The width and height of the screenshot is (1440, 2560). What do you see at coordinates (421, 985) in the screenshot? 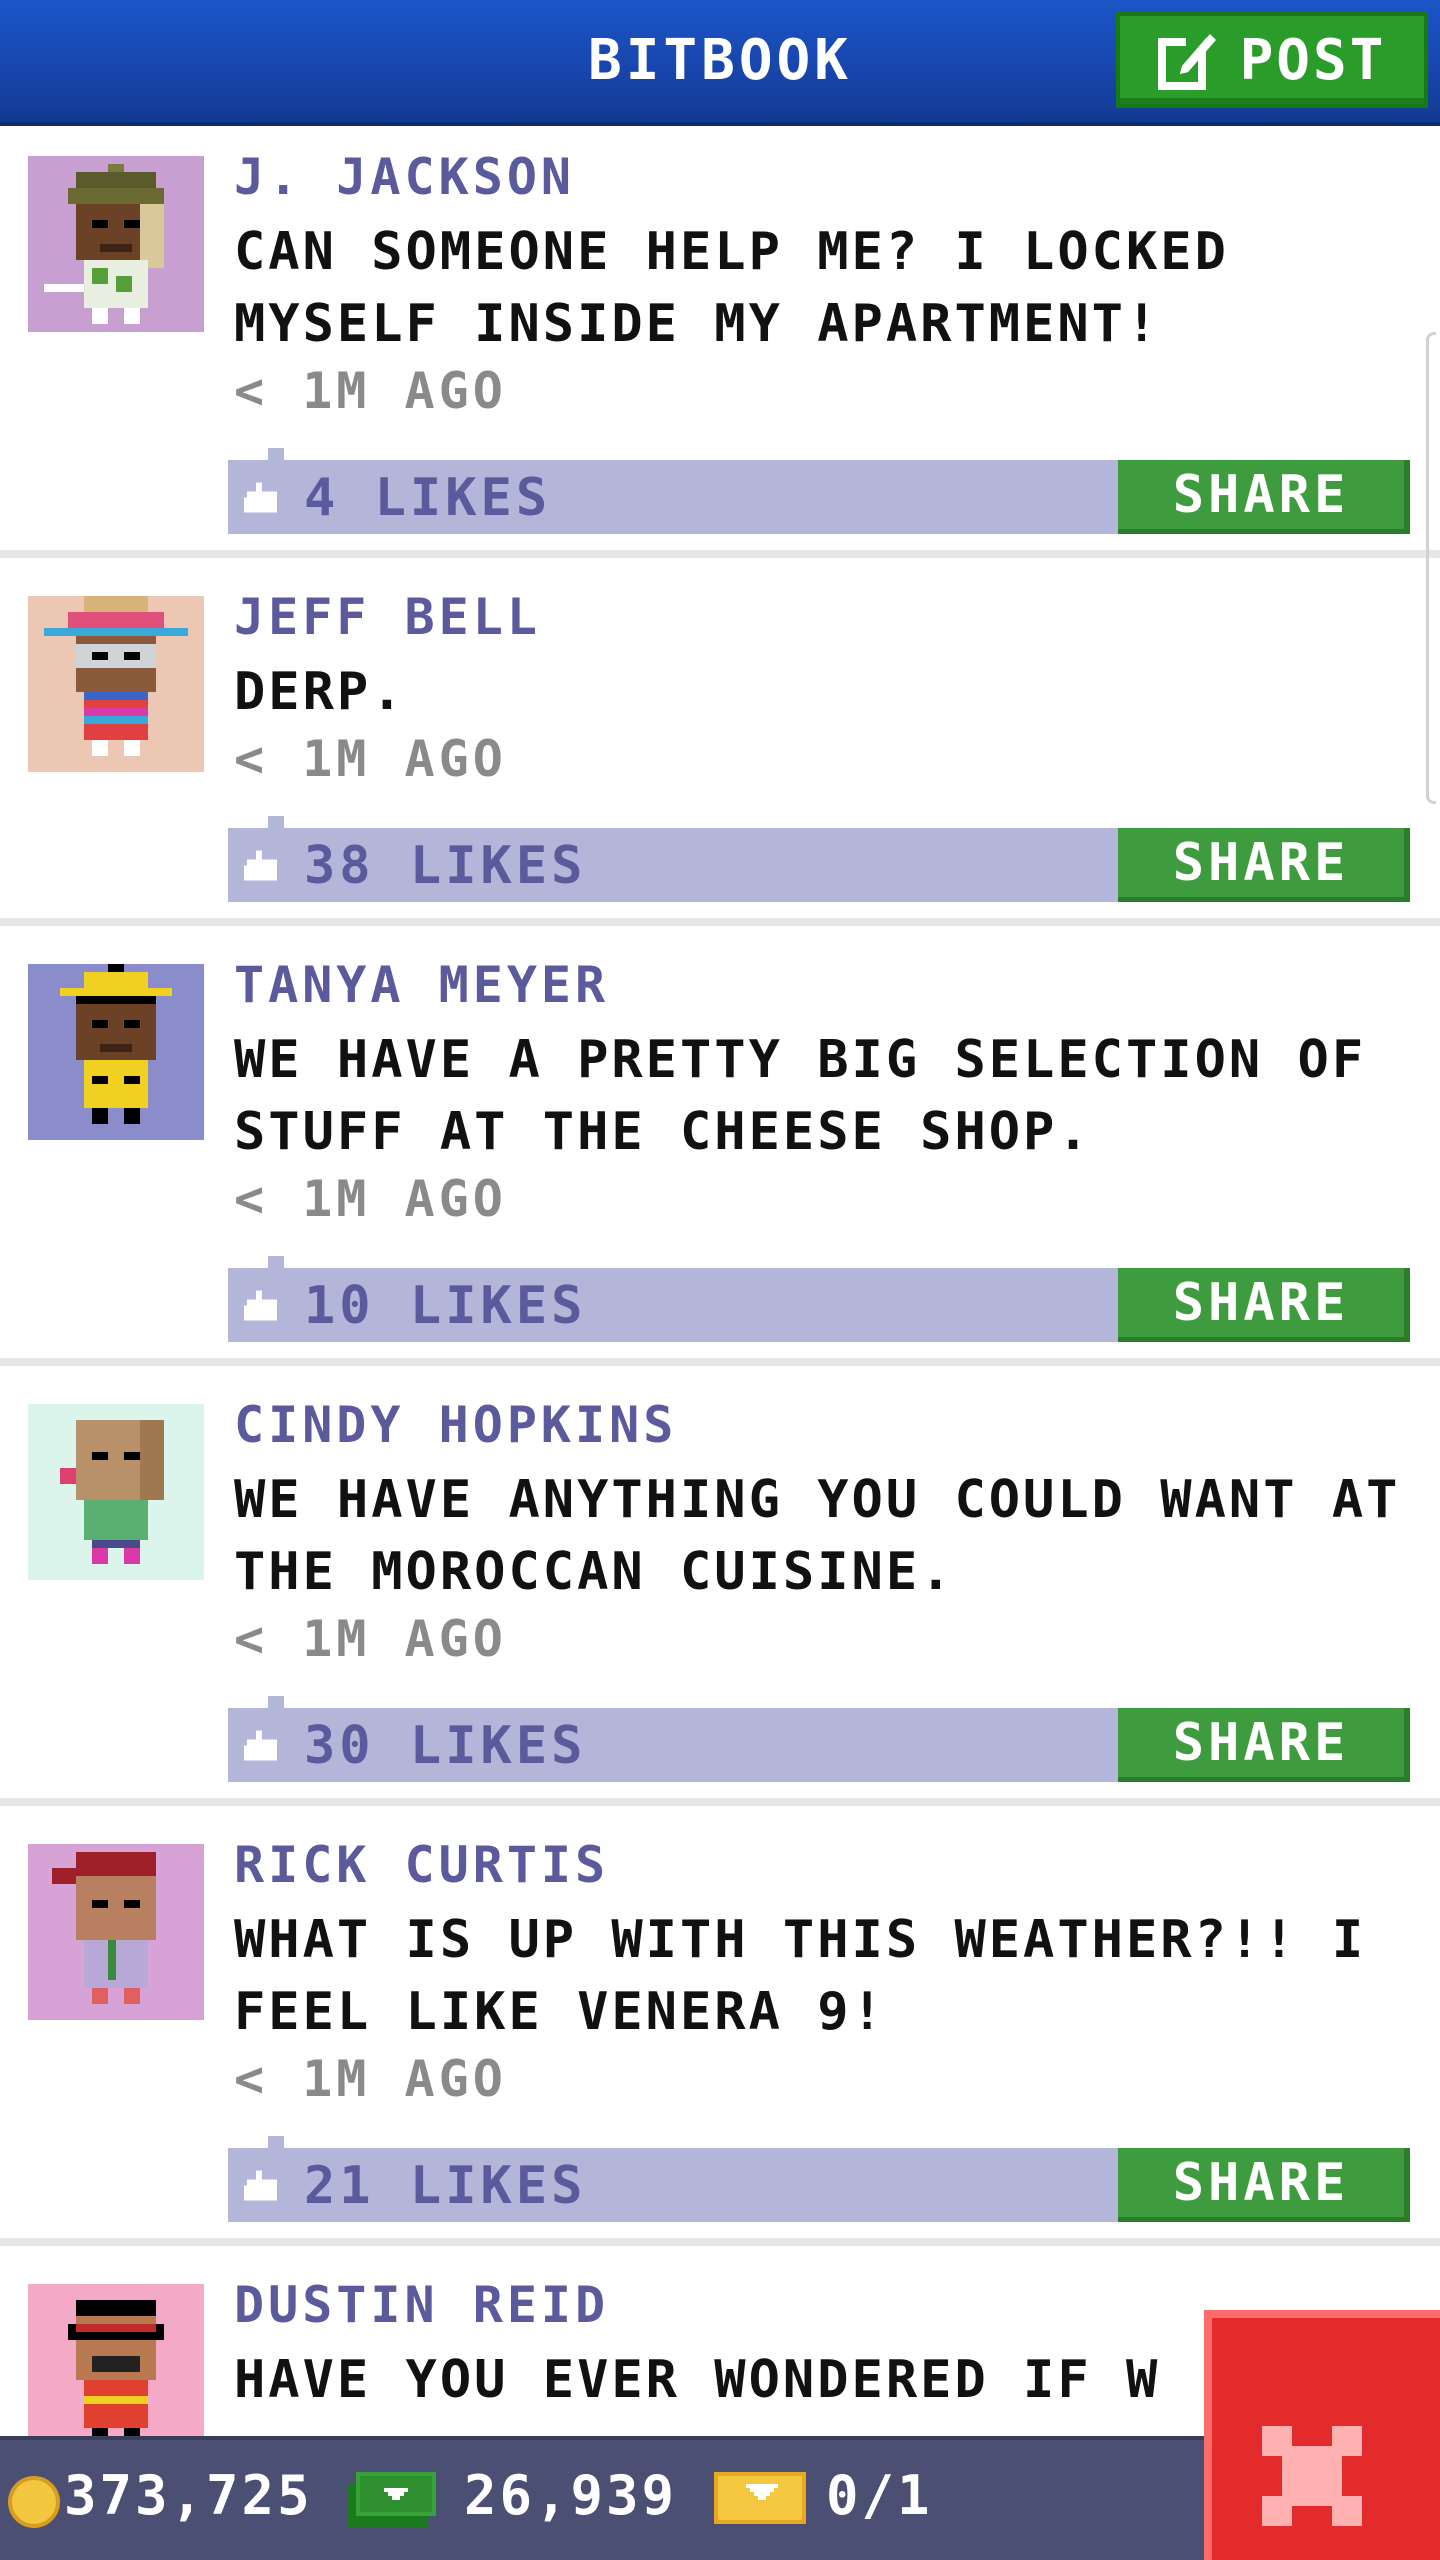
I see `post-author: TANYA MEYER` at bounding box center [421, 985].